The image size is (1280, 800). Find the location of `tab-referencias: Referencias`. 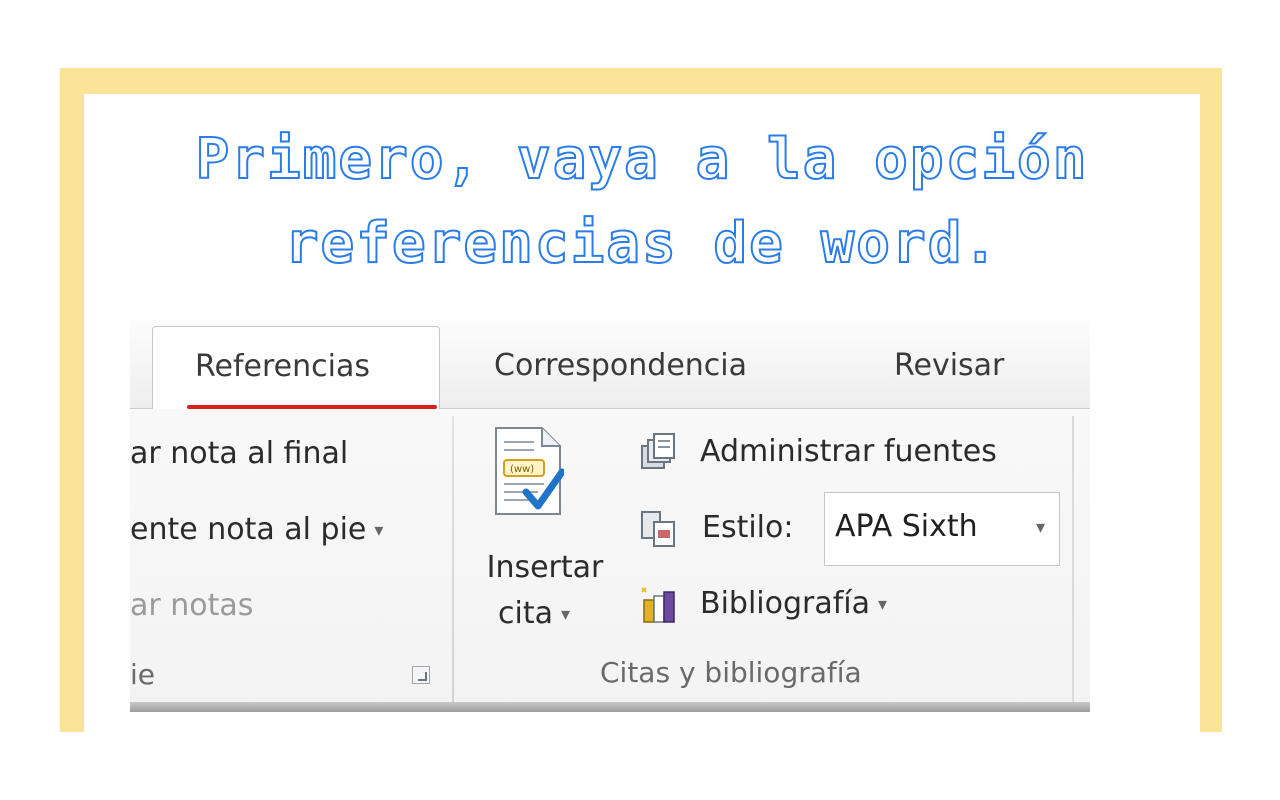

tab-referencias: Referencias is located at coordinates (296, 367).